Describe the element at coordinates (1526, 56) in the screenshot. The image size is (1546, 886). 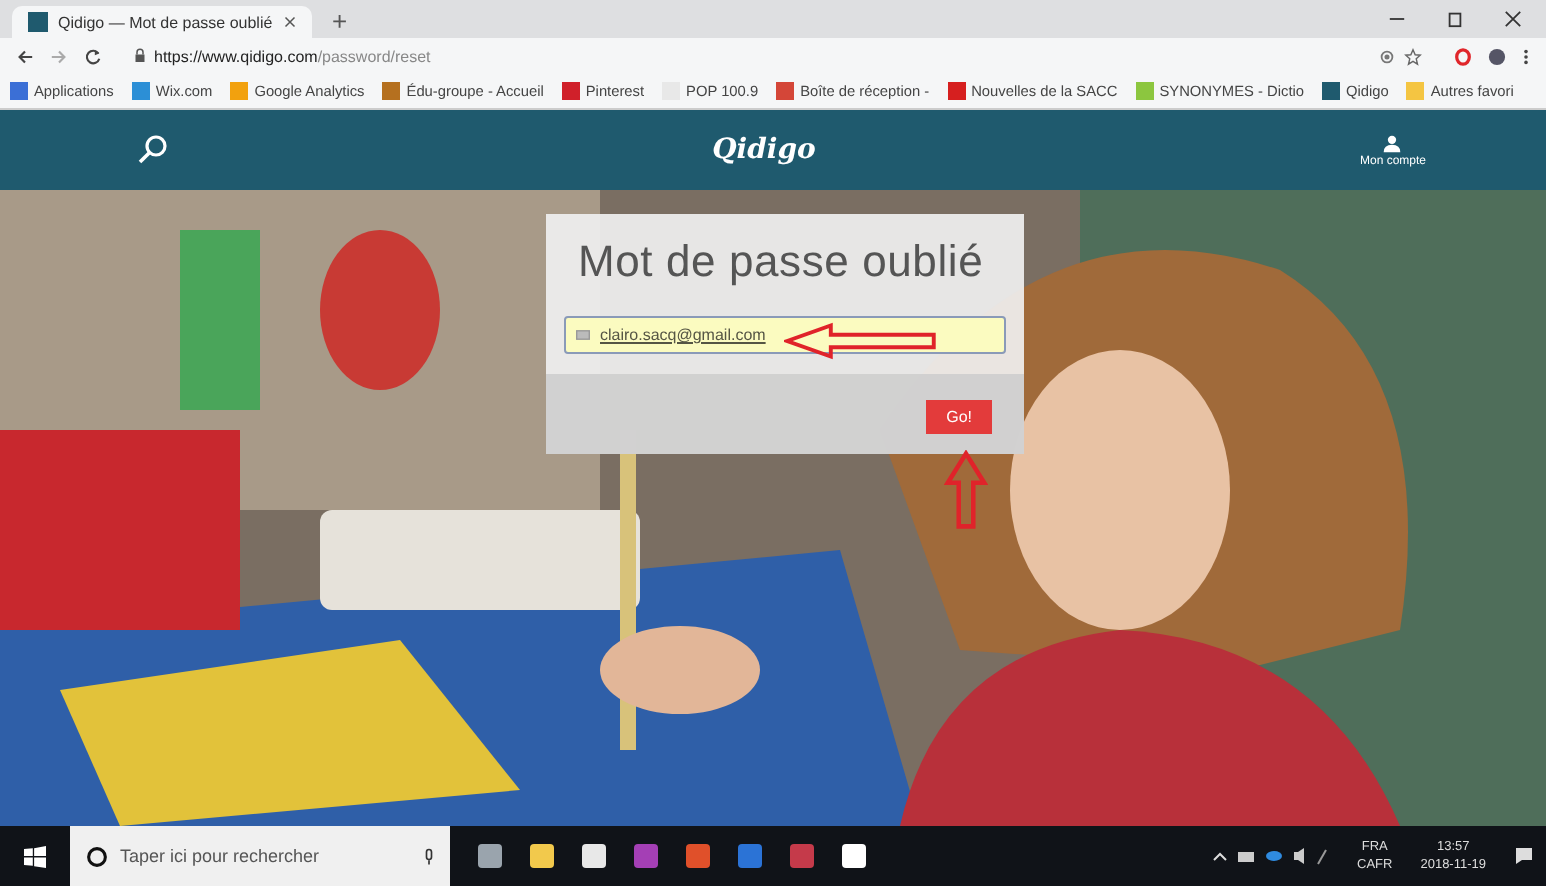
I see `menu-icon` at that location.